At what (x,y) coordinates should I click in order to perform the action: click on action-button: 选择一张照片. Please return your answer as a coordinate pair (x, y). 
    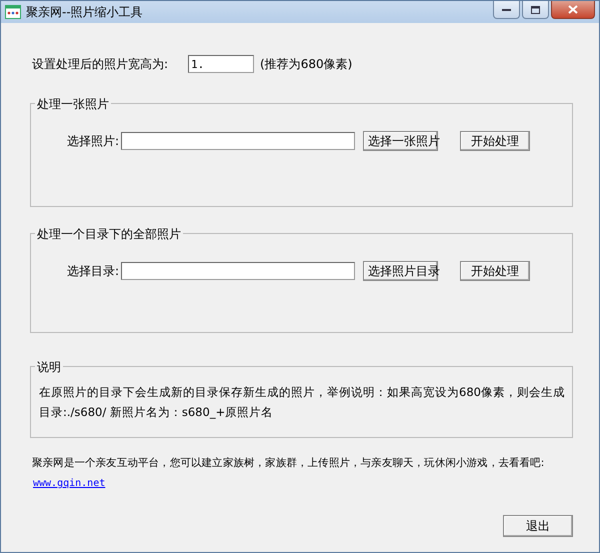
    Looking at the image, I should click on (400, 141).